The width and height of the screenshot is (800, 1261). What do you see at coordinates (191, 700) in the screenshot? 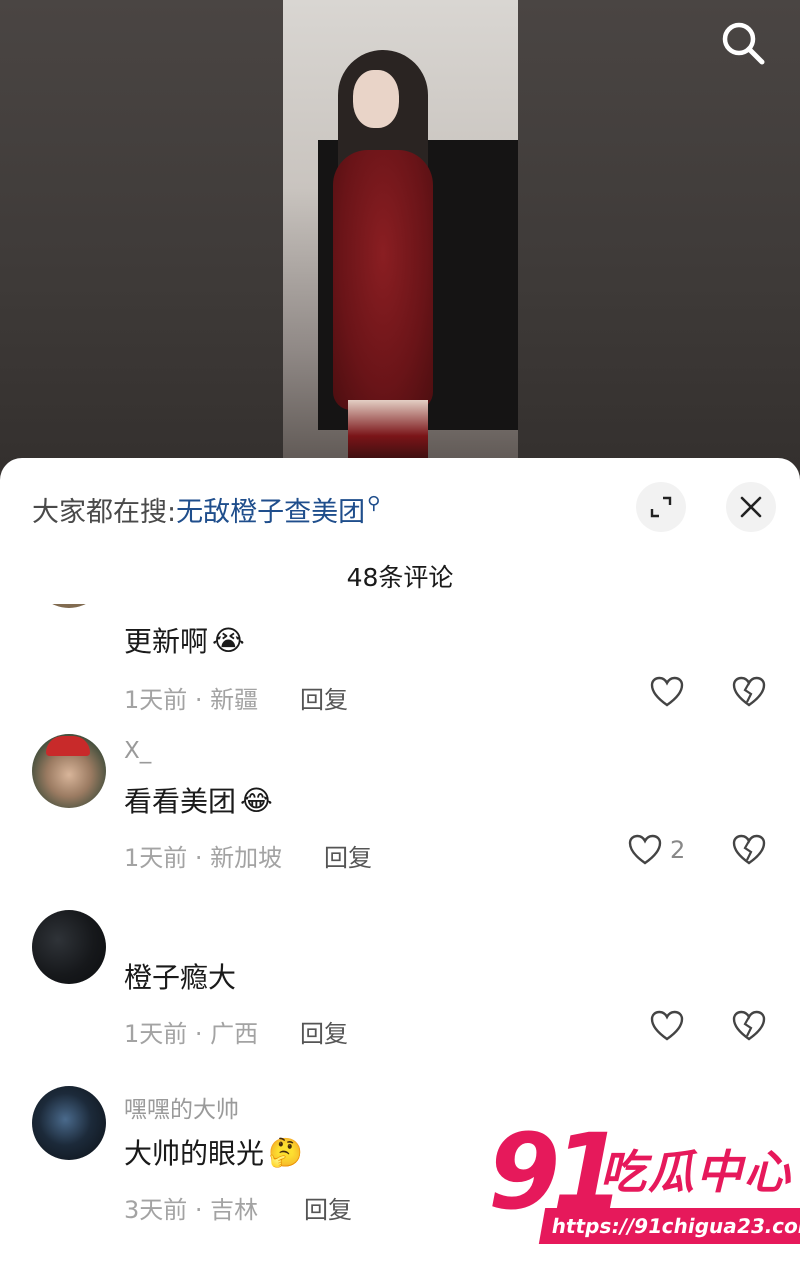
I see `comment-meta: 1天前 · 新疆` at bounding box center [191, 700].